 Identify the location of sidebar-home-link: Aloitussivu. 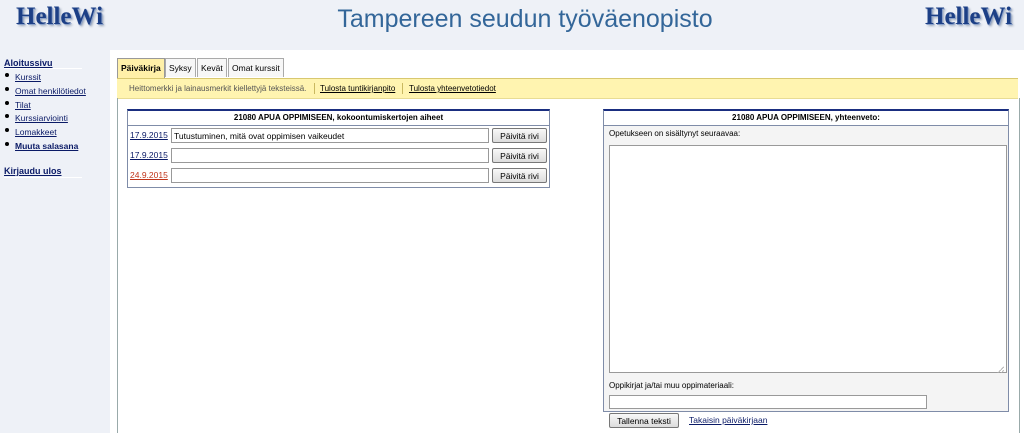
(28, 63).